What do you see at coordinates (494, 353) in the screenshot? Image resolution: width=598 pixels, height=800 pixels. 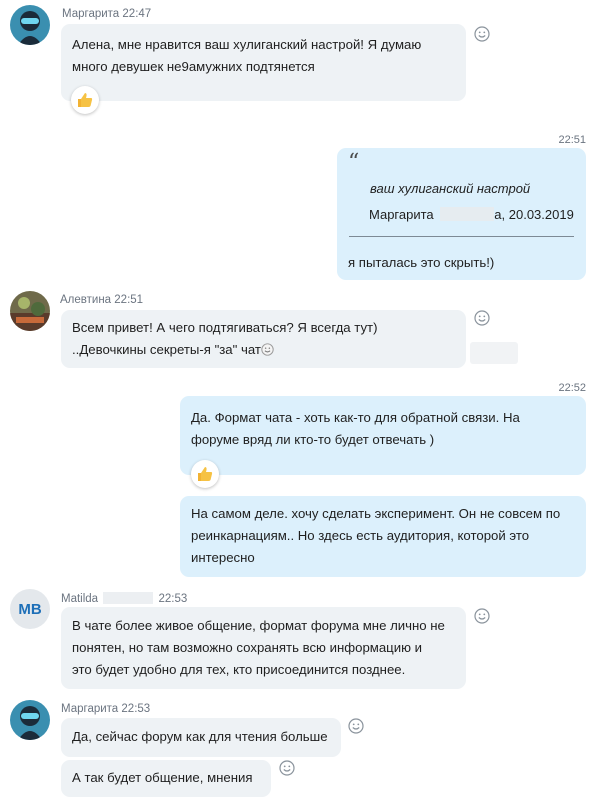 I see `redacted-area` at bounding box center [494, 353].